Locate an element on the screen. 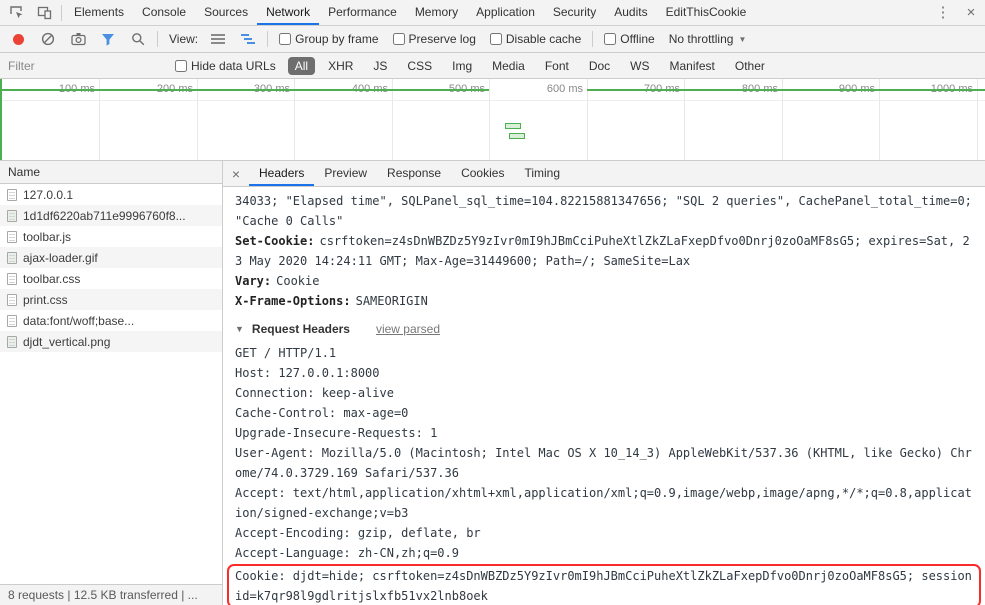  filter-type-media: Media is located at coordinates (508, 66).